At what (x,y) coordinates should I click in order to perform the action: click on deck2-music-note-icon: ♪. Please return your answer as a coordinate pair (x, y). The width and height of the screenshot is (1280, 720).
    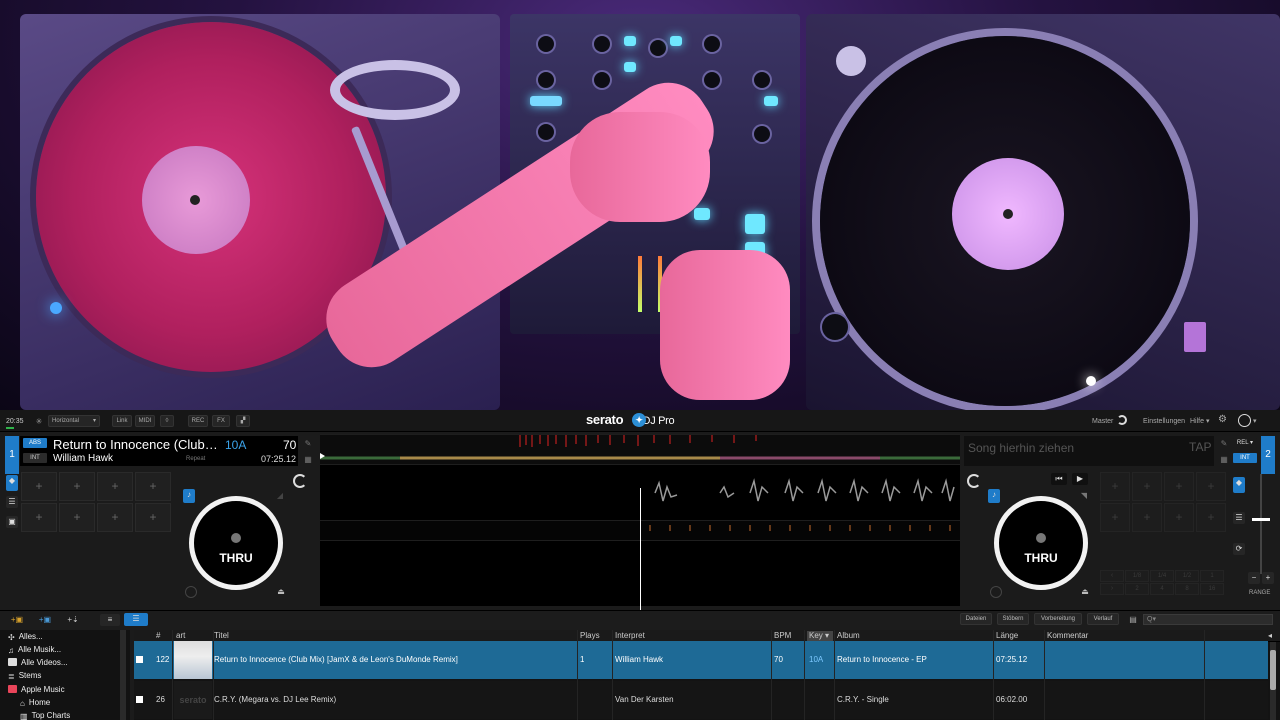
    Looking at the image, I should click on (994, 496).